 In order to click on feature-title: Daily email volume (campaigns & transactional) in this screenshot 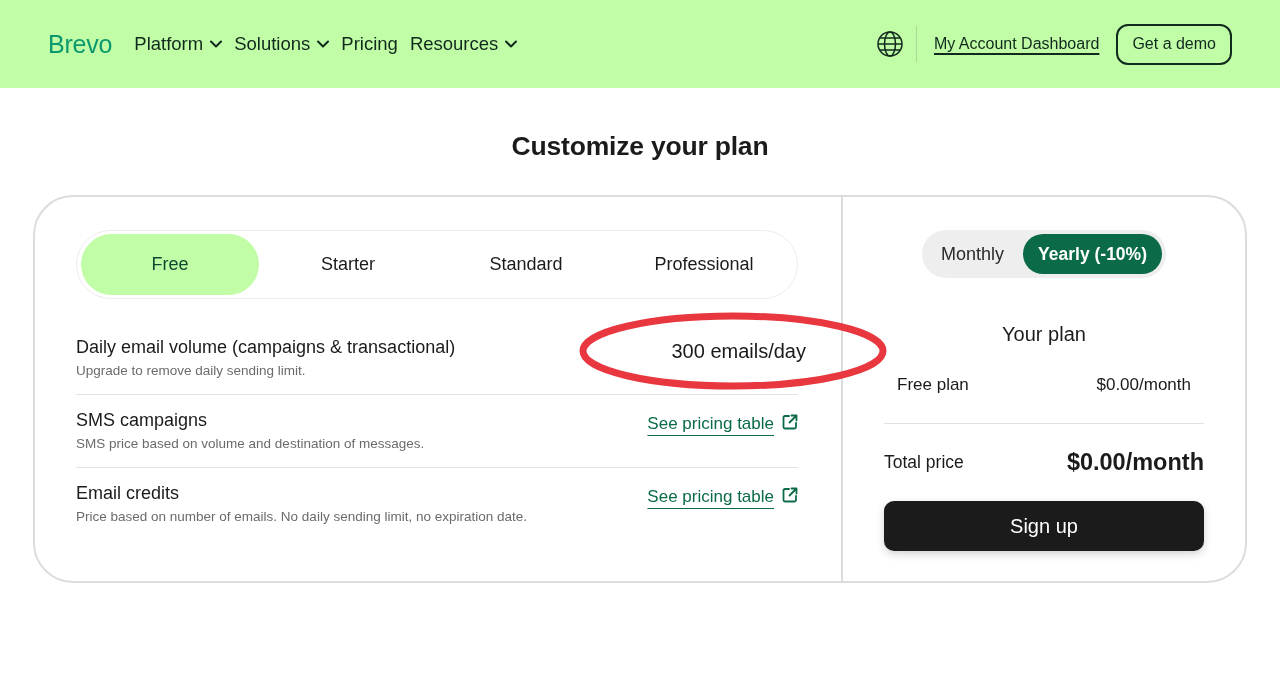, I will do `click(266, 347)`.